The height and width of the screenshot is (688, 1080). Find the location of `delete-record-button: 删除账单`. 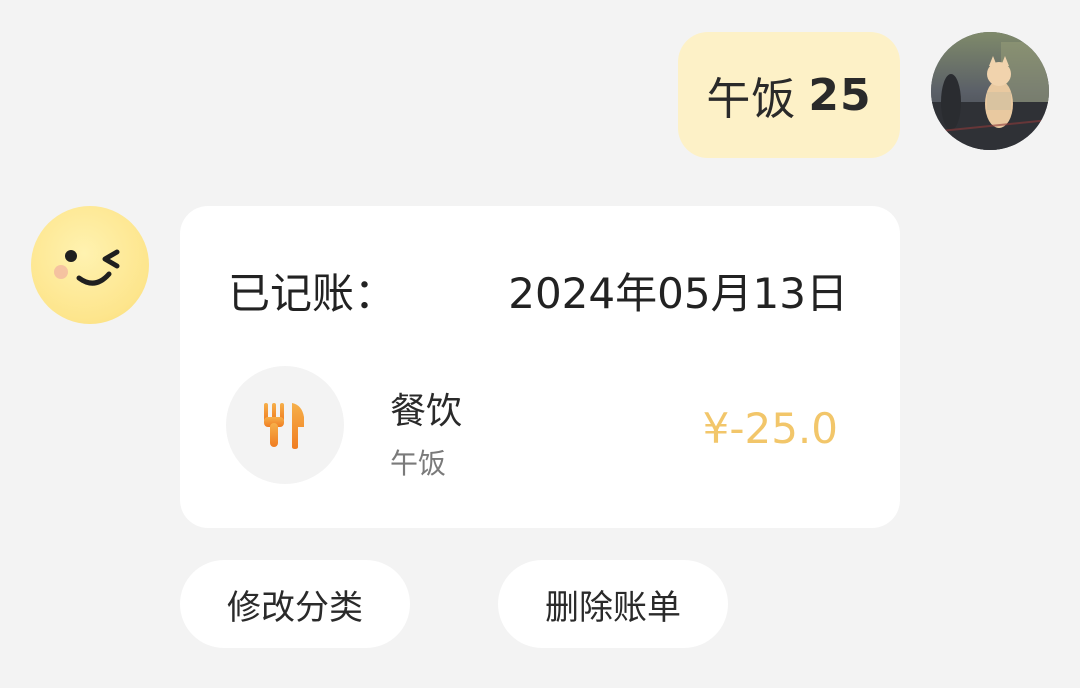

delete-record-button: 删除账单 is located at coordinates (613, 604).